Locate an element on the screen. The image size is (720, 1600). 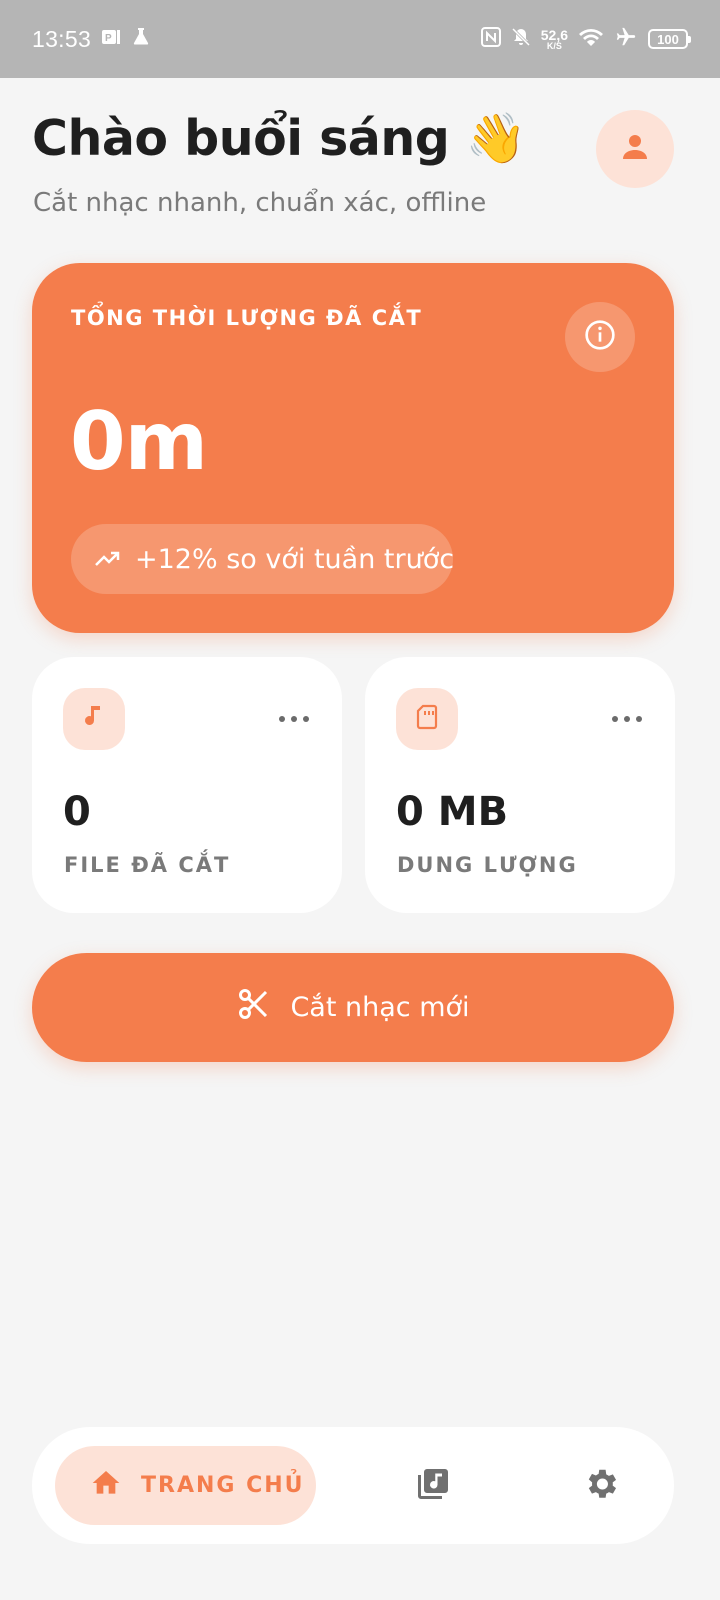
battery-icon: 100 is located at coordinates (669, 39).